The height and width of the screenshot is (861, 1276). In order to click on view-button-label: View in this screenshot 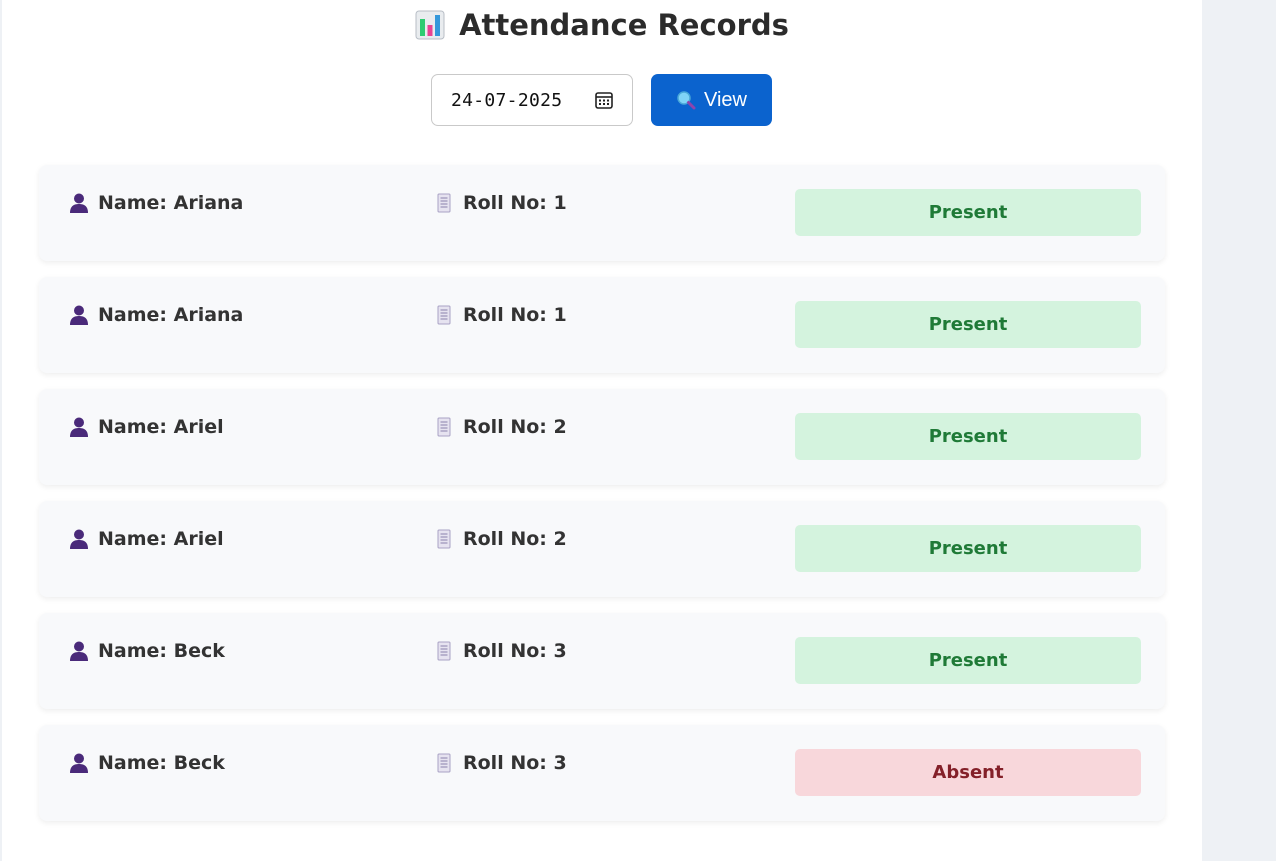, I will do `click(725, 99)`.